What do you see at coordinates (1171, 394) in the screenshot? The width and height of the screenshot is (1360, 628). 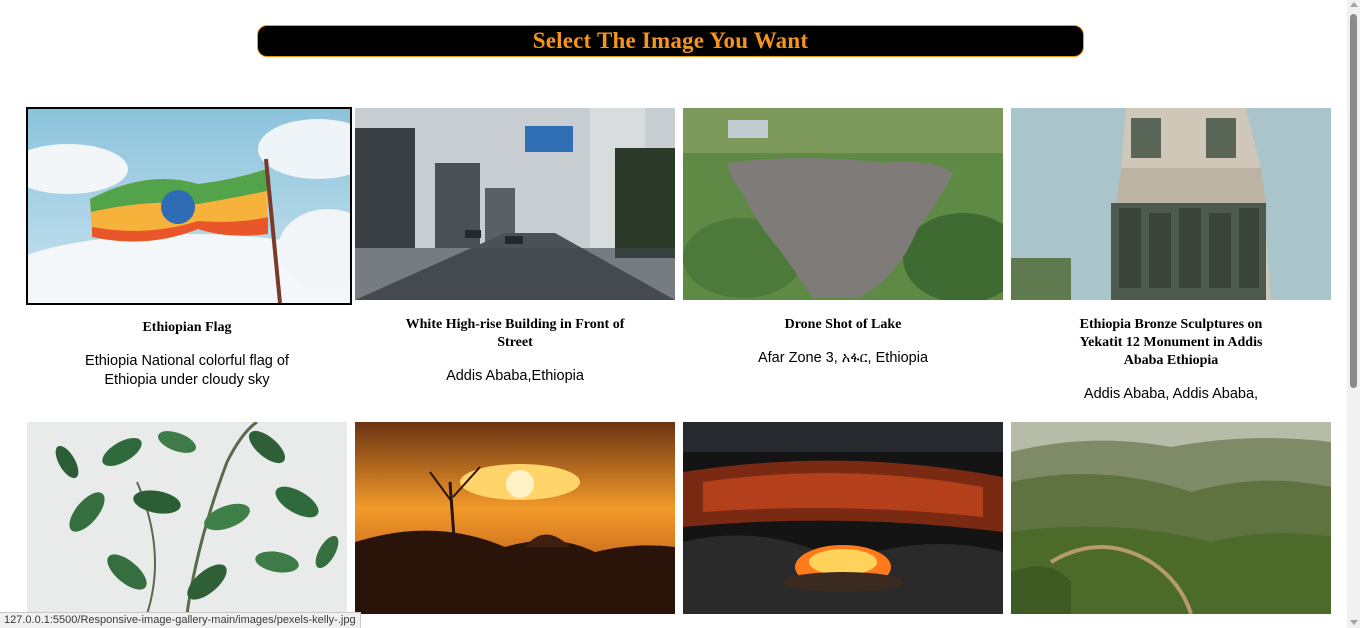 I see `card-description: Addis Ababa, Addis Ababa,` at bounding box center [1171, 394].